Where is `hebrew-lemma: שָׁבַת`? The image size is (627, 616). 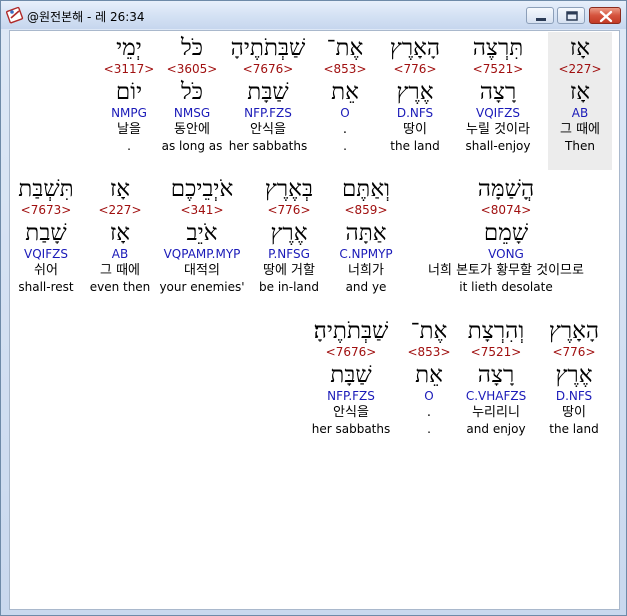 hebrew-lemma: שָׁבַת is located at coordinates (46, 233).